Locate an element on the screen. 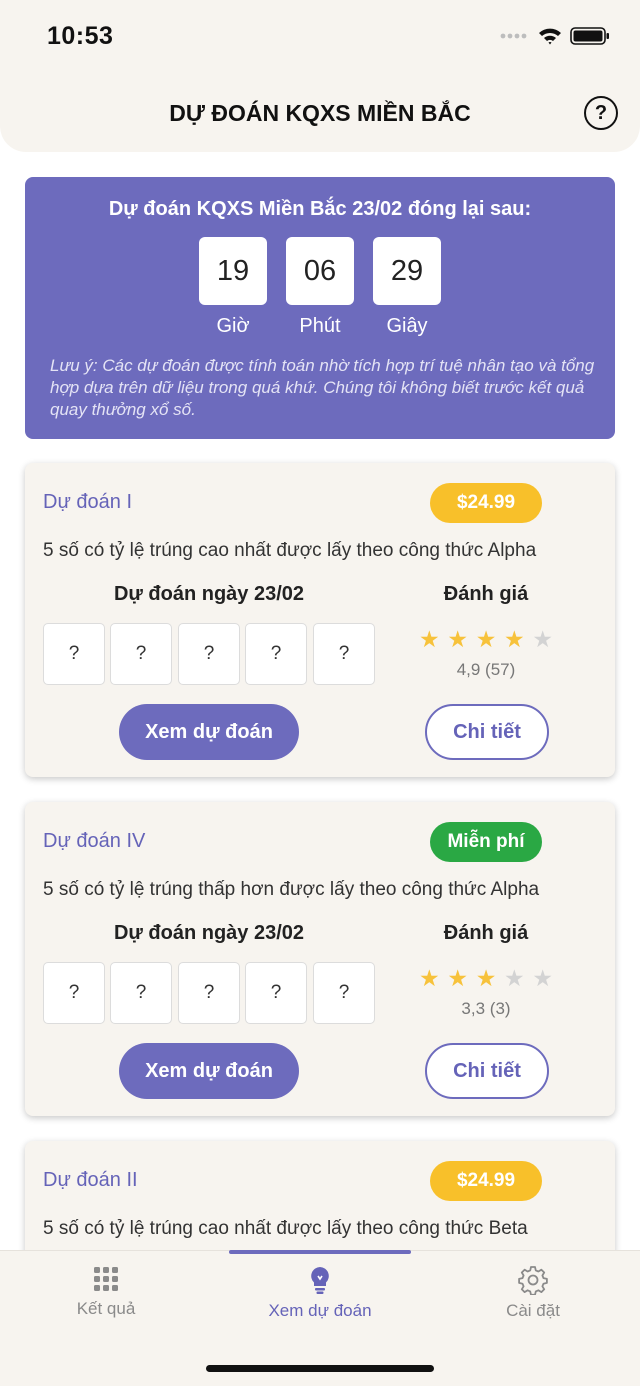 The width and height of the screenshot is (640, 1386). question-circle-icon: ? is located at coordinates (601, 112).